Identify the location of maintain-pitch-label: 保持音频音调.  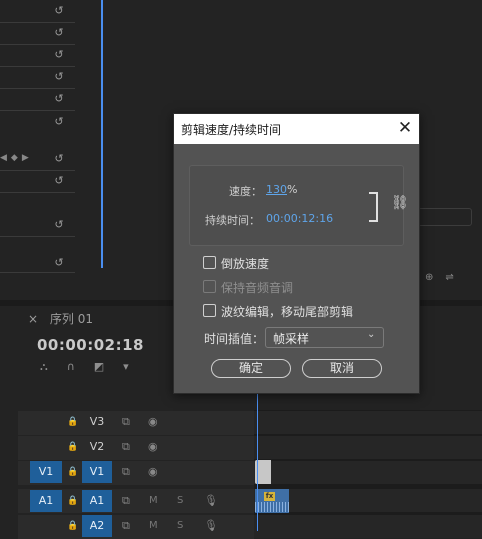
(257, 288).